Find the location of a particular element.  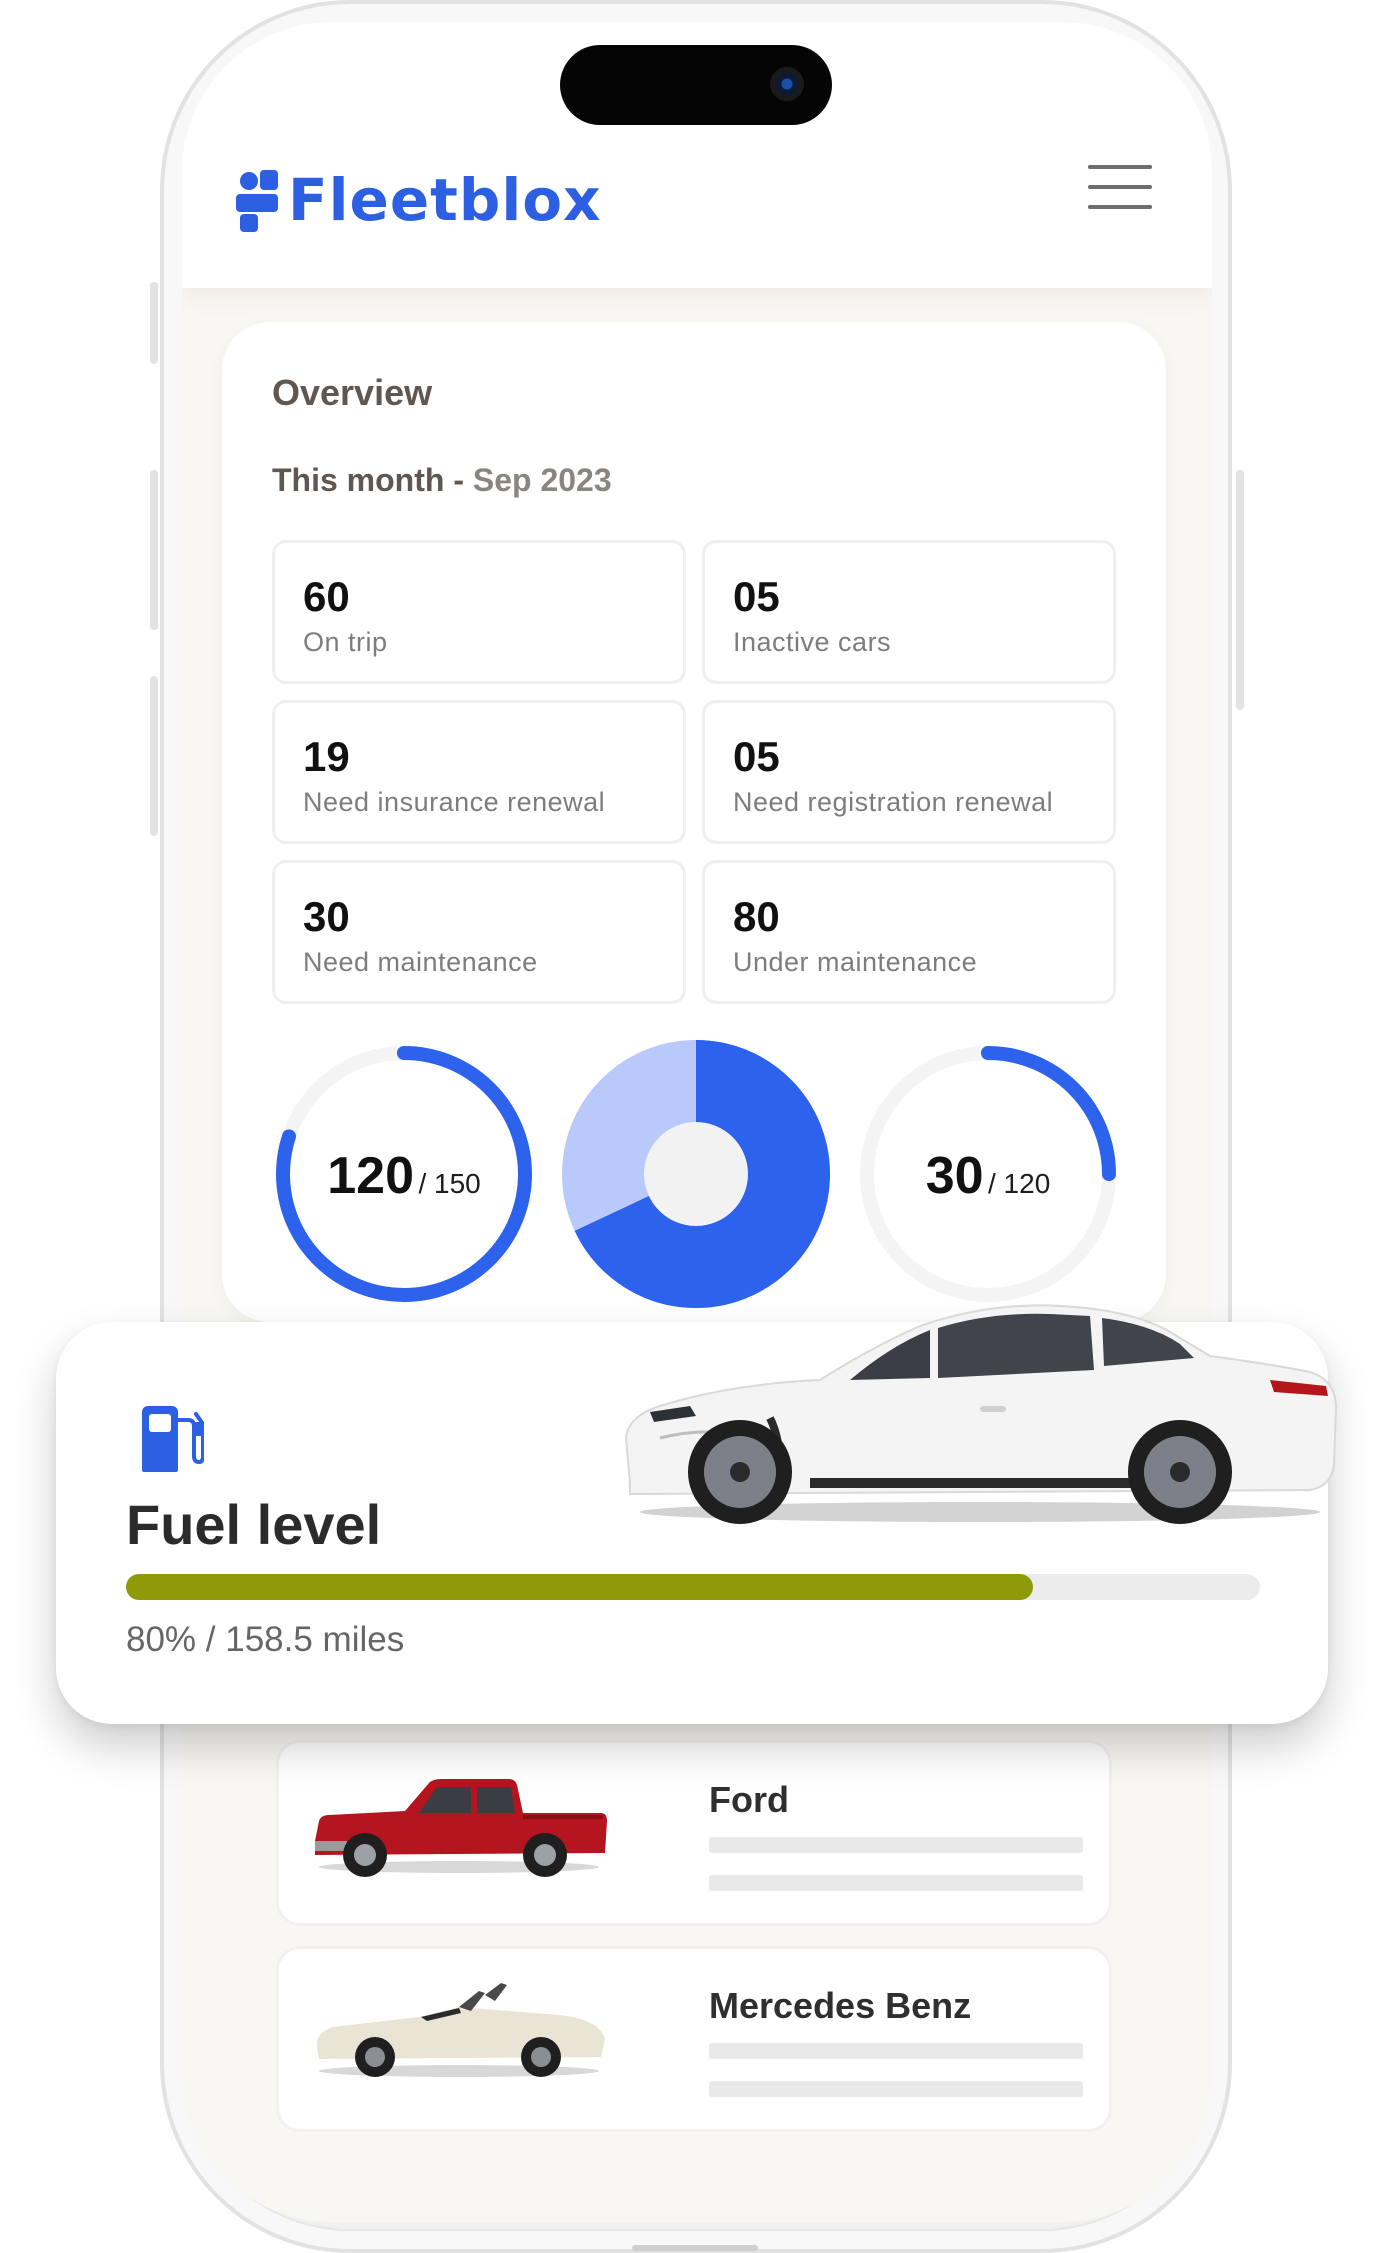

gauge-readout: 120 / 150 is located at coordinates (404, 1176).